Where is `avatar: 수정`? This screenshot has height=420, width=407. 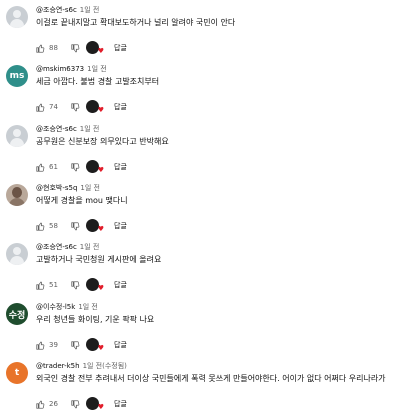
avatar: 수정 is located at coordinates (17, 314).